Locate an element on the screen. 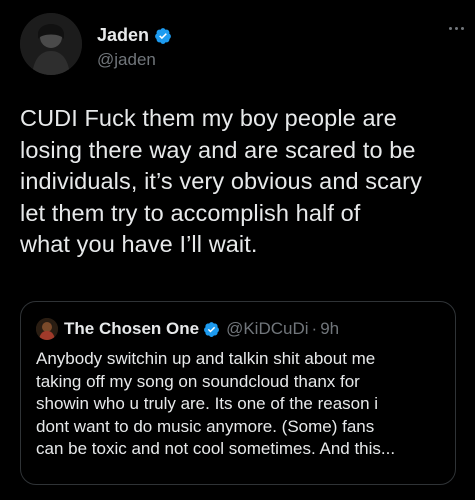 This screenshot has width=475, height=500. quoted-avatar-image is located at coordinates (47, 329).